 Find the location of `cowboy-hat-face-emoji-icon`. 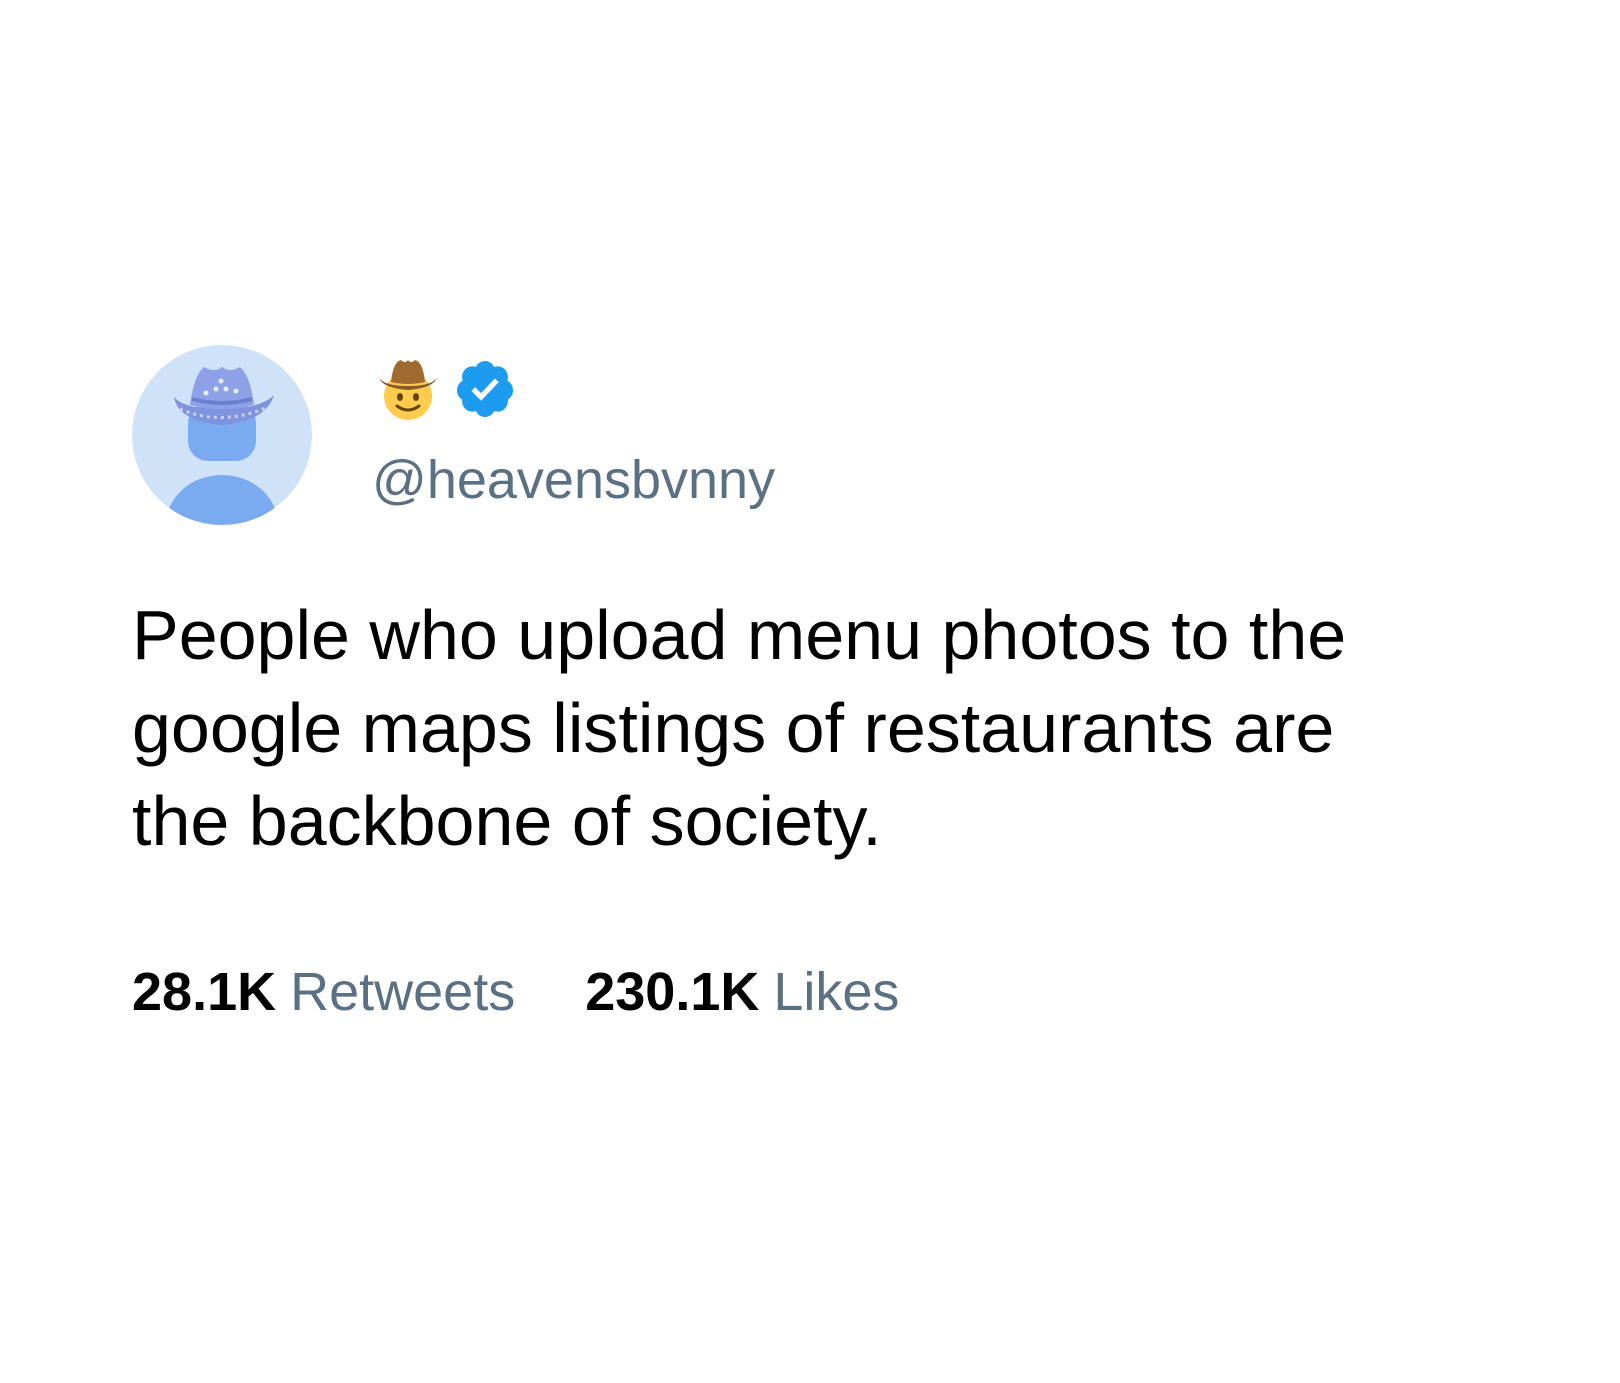

cowboy-hat-face-emoji-icon is located at coordinates (408, 390).